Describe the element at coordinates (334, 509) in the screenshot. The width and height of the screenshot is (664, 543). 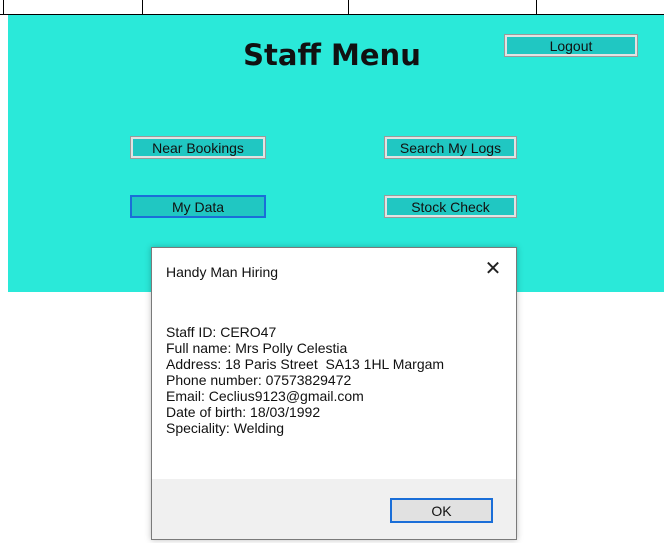
I see `dialog-footer: OK` at that location.